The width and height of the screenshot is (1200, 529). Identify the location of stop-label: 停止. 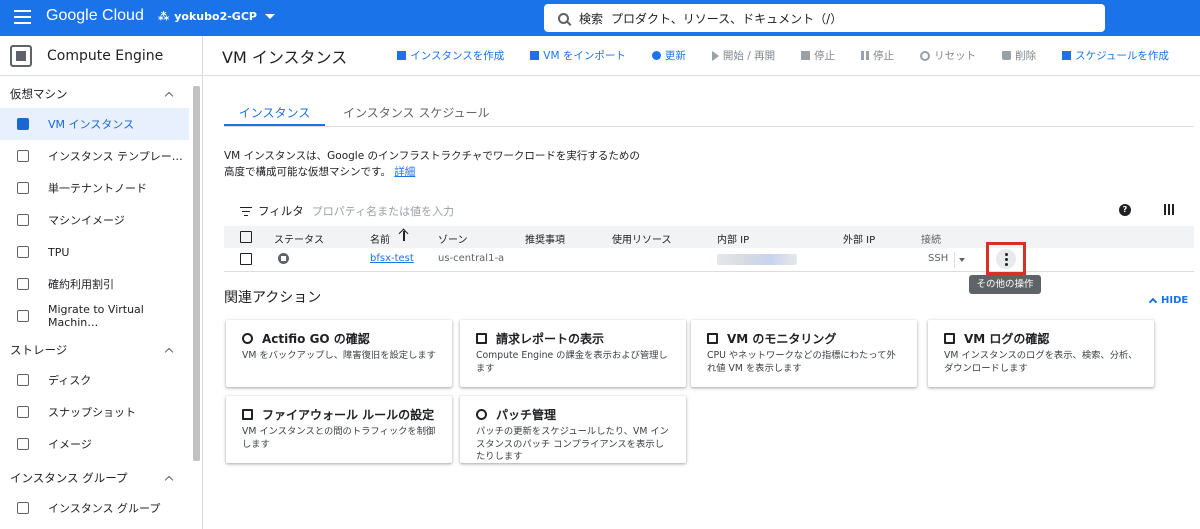
(825, 56).